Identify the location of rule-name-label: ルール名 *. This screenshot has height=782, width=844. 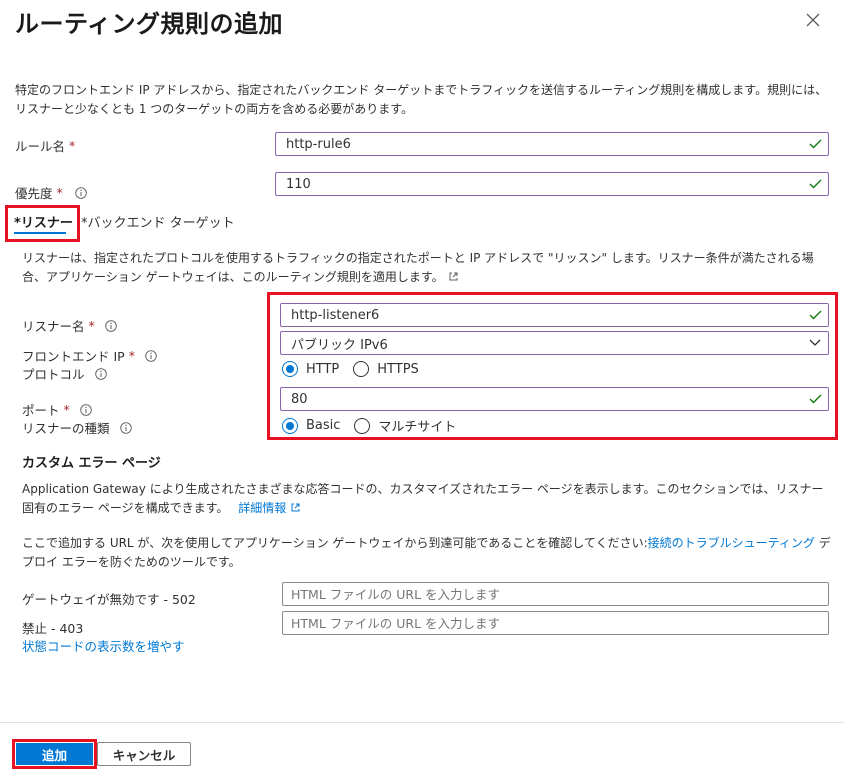
(45, 146).